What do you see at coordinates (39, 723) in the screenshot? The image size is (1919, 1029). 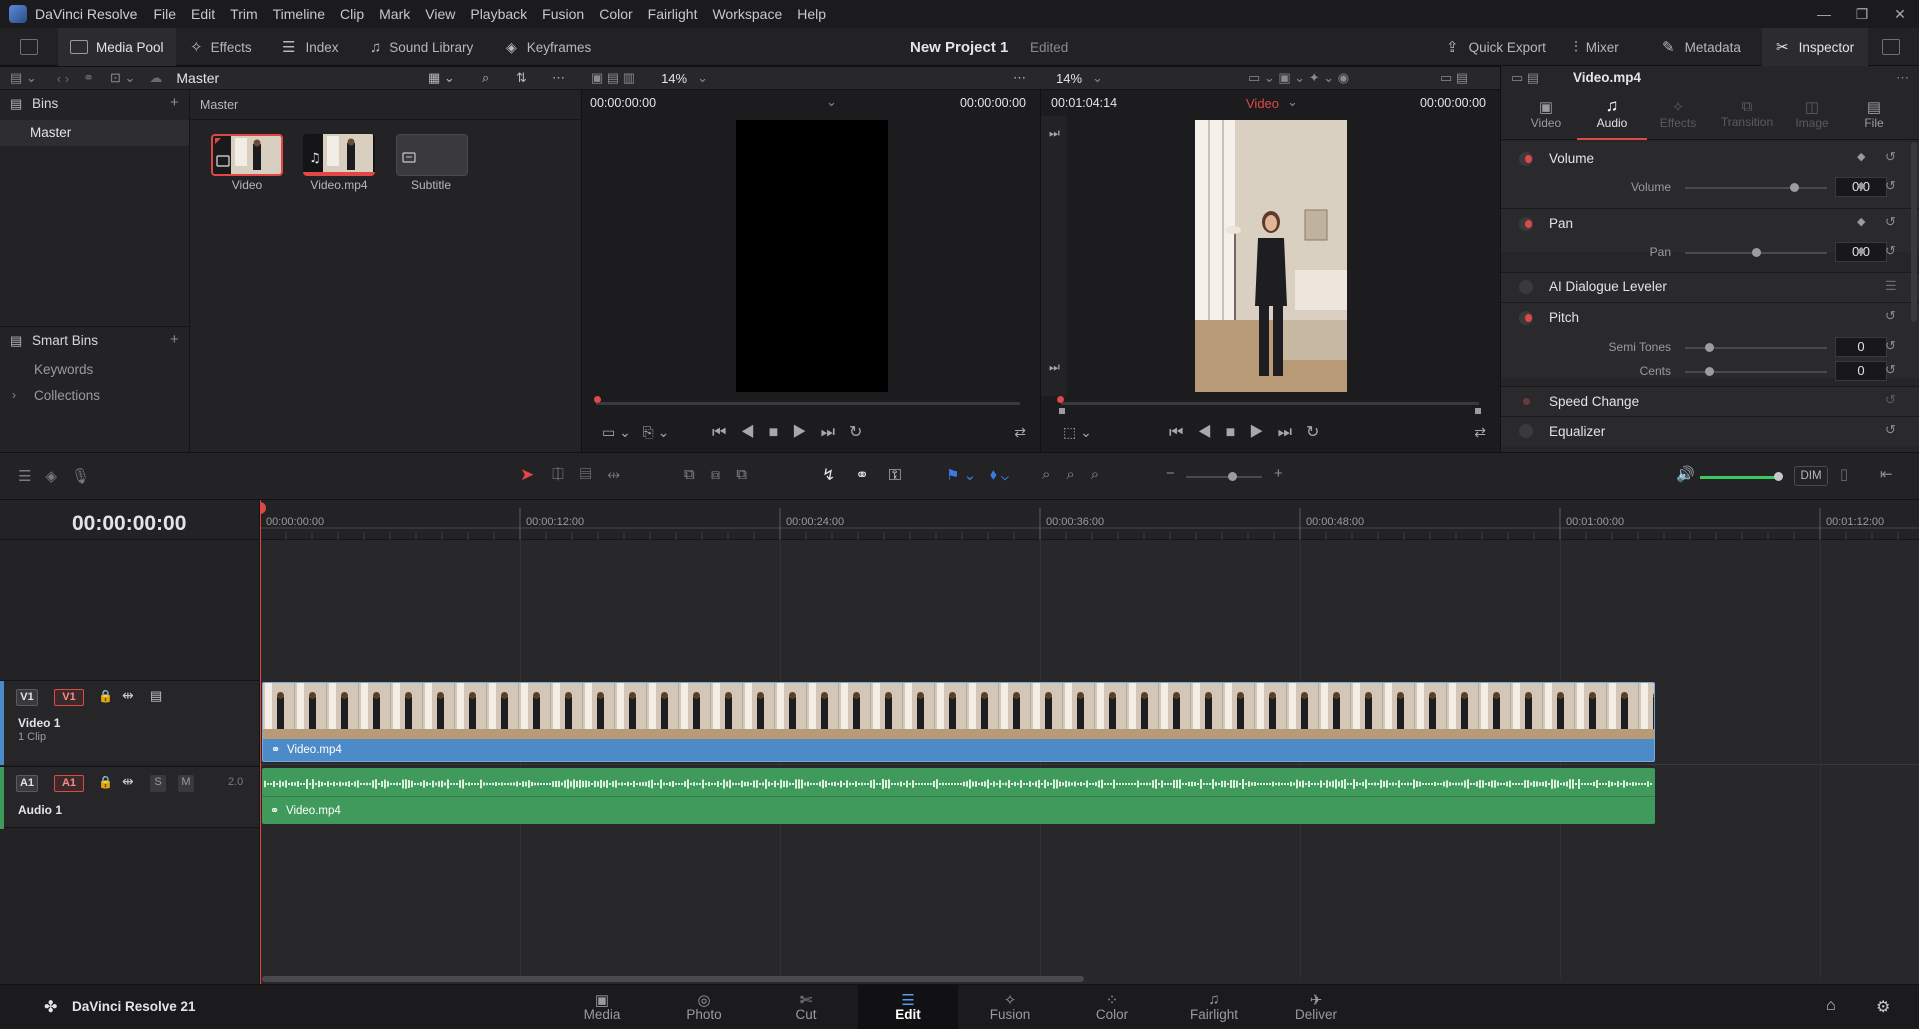 I see `v1-track-name: Video 1` at bounding box center [39, 723].